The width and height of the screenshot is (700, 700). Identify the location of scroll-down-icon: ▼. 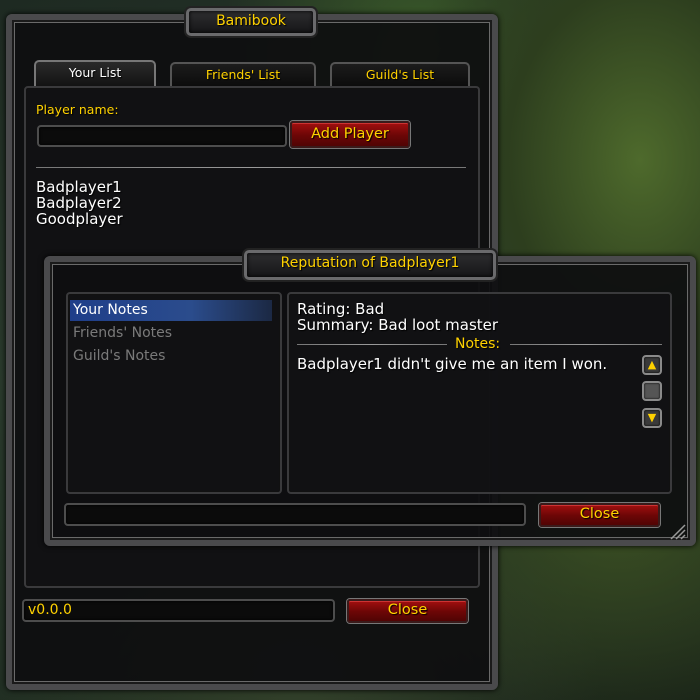
(652, 418).